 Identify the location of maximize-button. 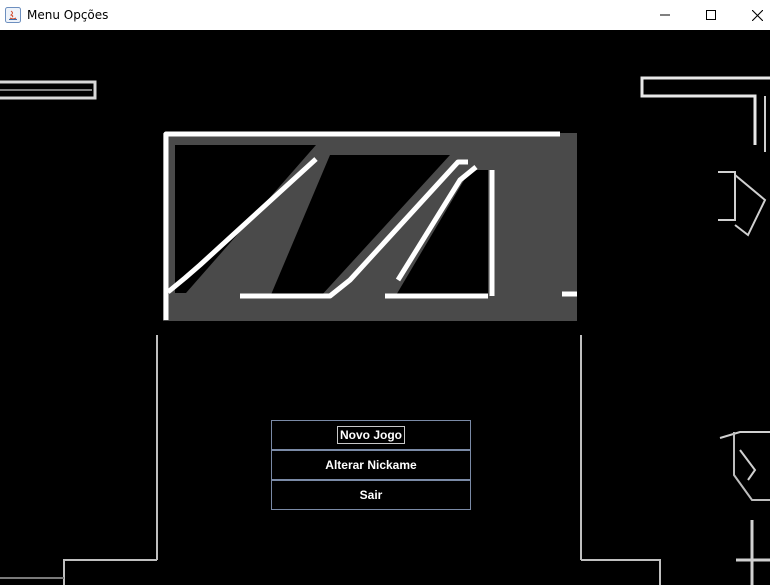
(711, 15).